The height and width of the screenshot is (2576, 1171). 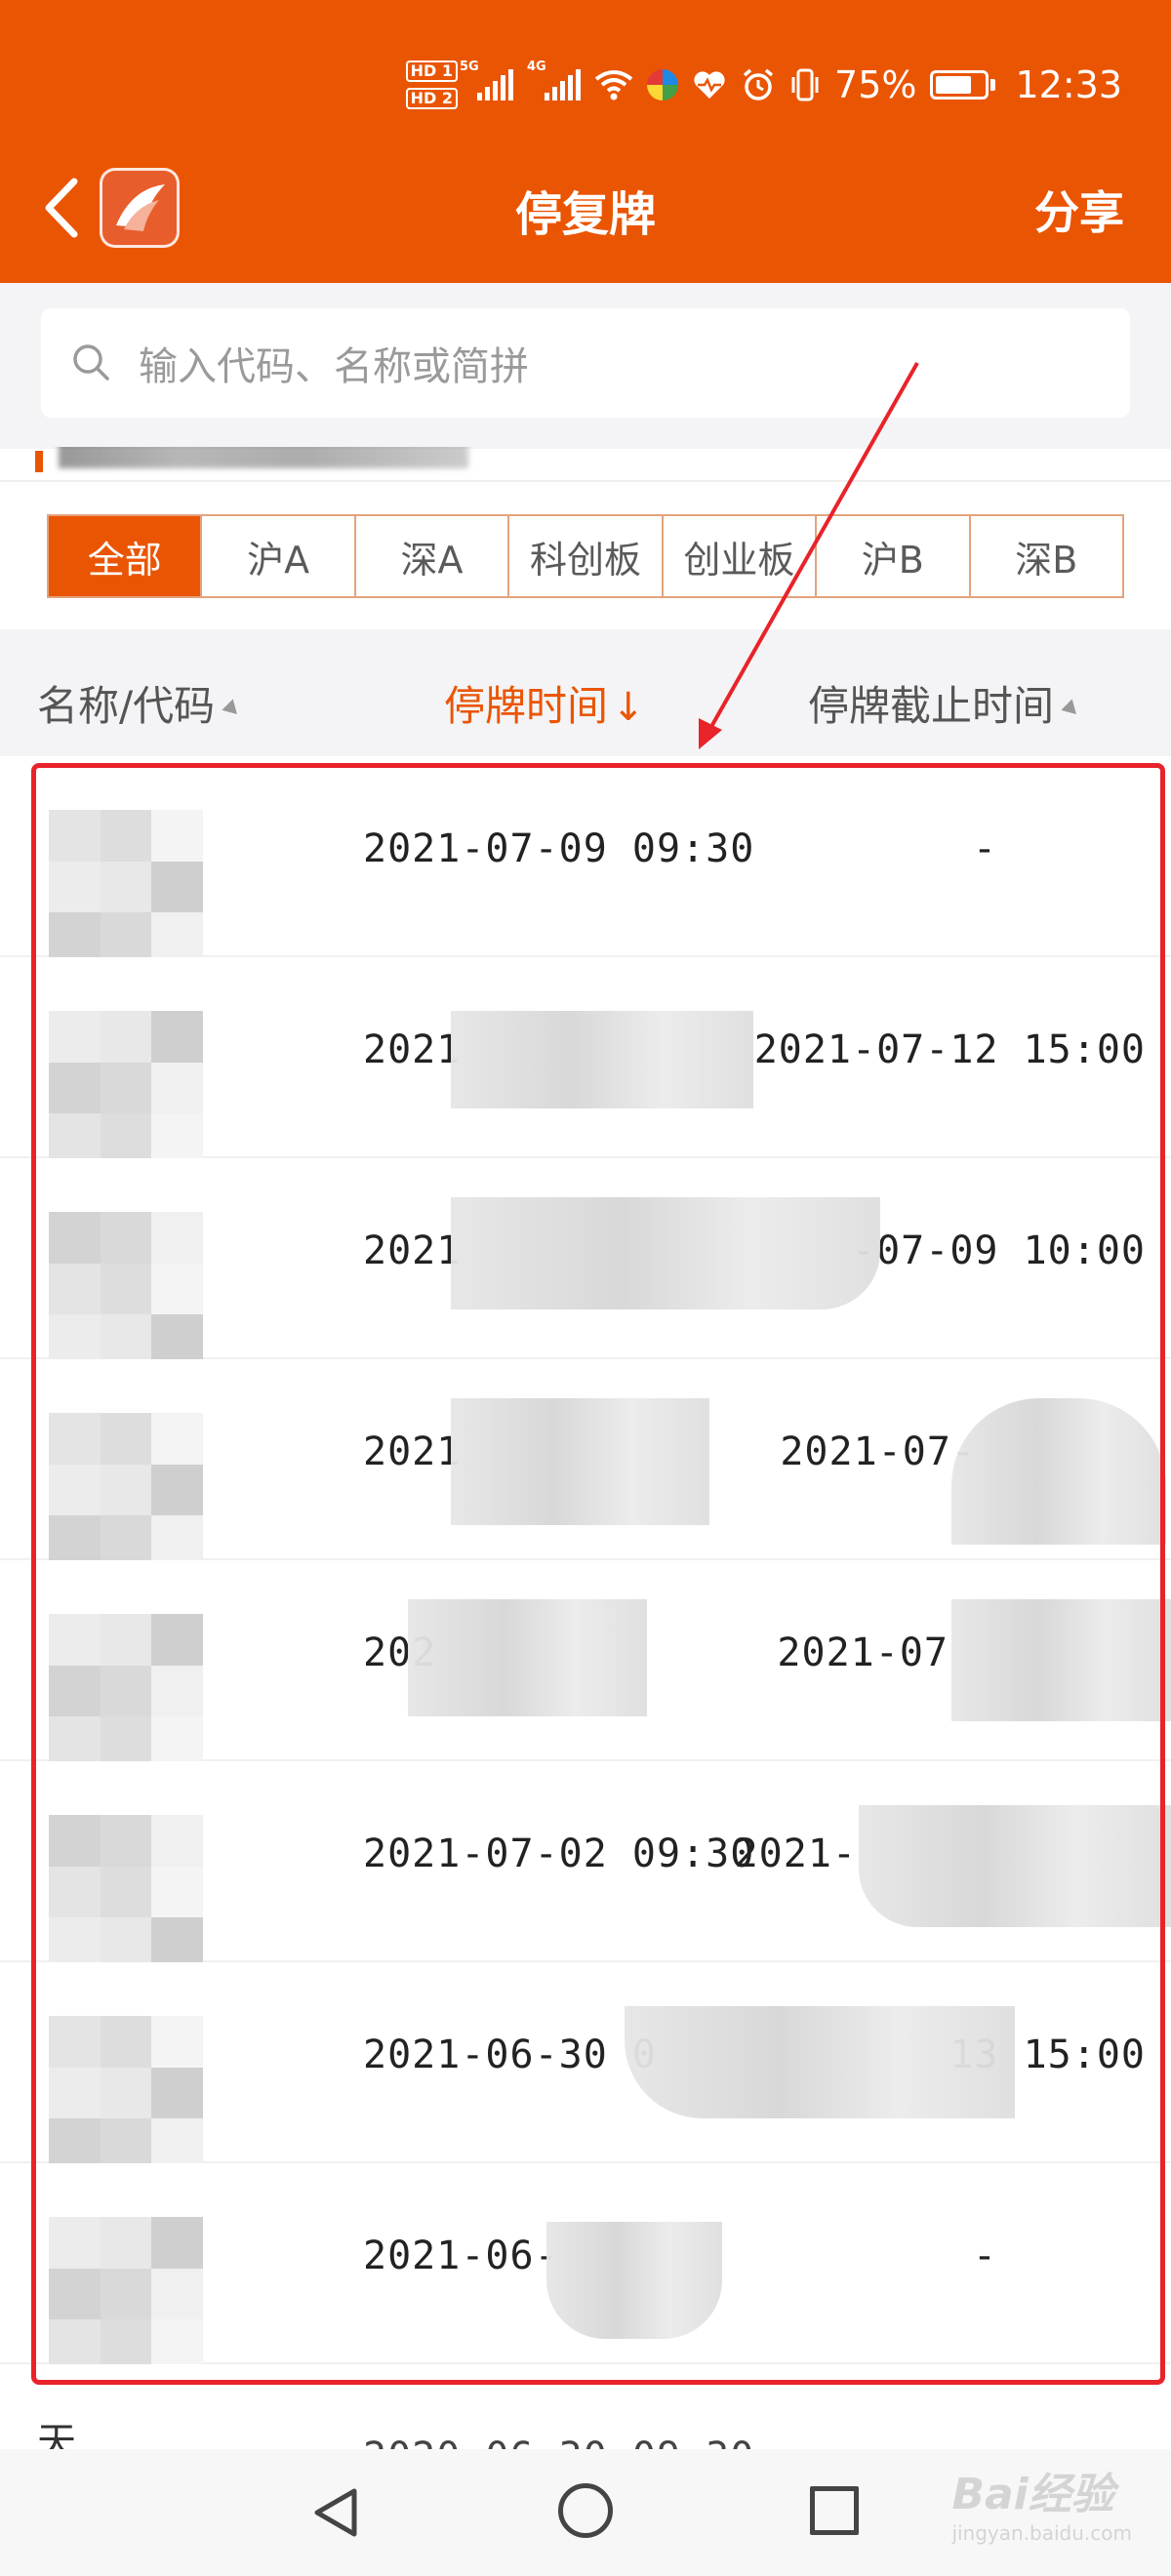 What do you see at coordinates (834, 2510) in the screenshot?
I see `nav-recents-icon` at bounding box center [834, 2510].